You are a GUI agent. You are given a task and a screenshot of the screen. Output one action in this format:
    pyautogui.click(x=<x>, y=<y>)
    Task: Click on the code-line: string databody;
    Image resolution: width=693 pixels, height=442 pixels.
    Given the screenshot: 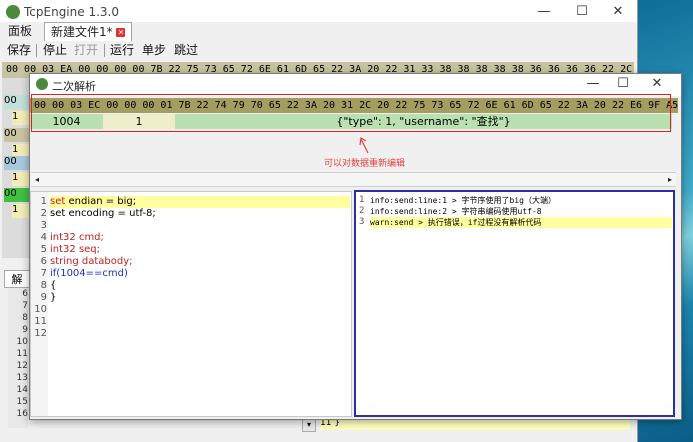 What is the action you would take?
    pyautogui.click(x=91, y=261)
    